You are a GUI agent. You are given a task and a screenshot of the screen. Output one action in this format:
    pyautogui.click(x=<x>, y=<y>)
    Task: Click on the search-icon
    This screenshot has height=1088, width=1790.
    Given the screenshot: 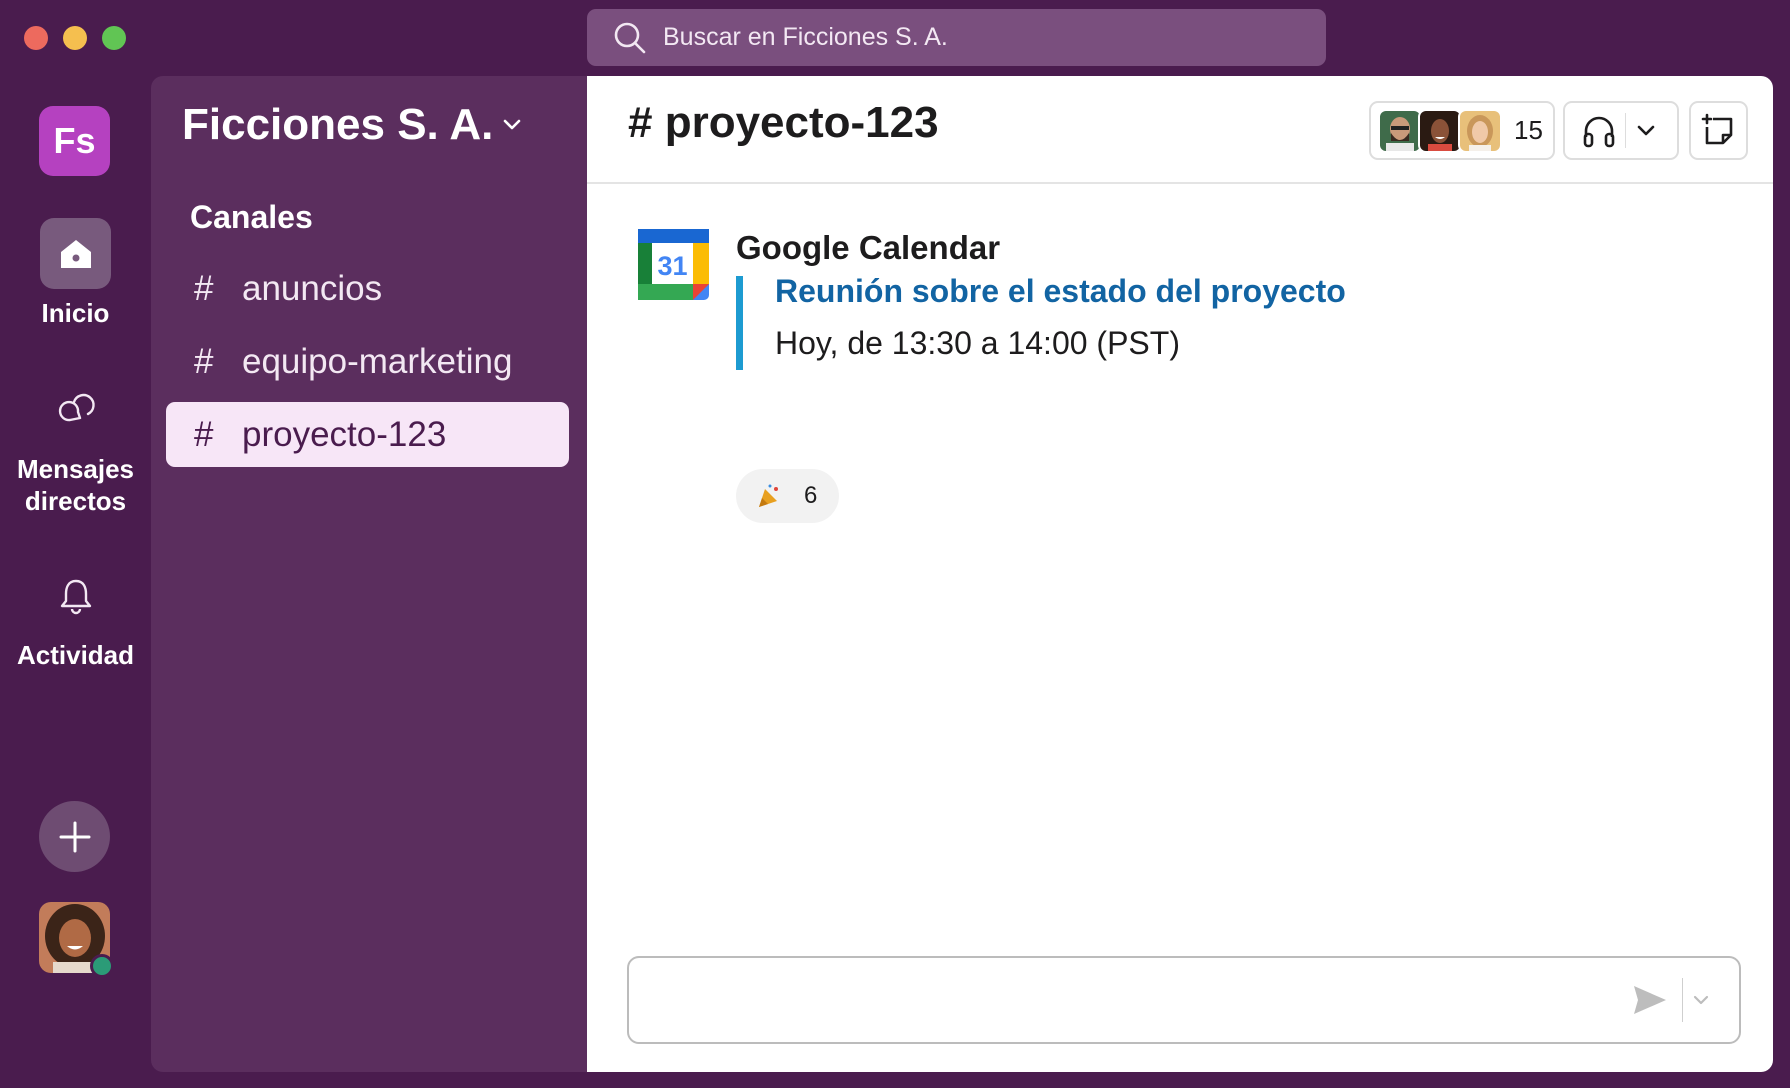 What is the action you would take?
    pyautogui.click(x=630, y=37)
    